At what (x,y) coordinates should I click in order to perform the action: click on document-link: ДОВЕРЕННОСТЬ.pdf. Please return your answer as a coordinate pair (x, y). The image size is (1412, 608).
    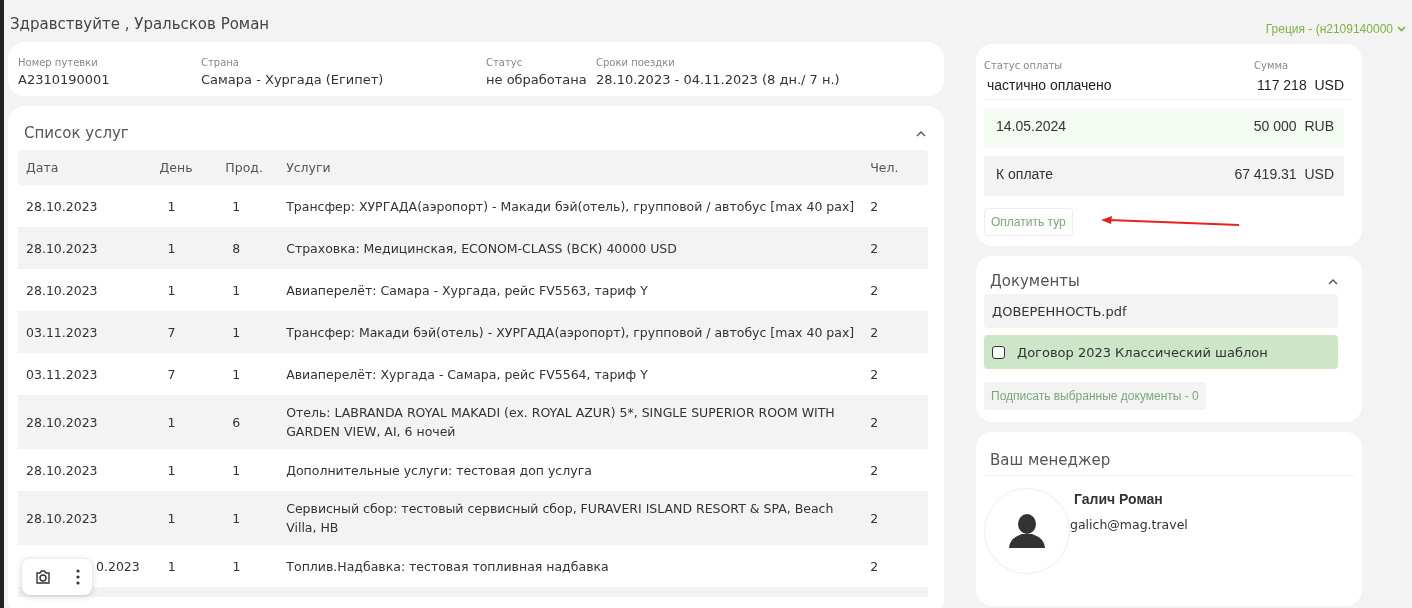
    Looking at the image, I should click on (1161, 311).